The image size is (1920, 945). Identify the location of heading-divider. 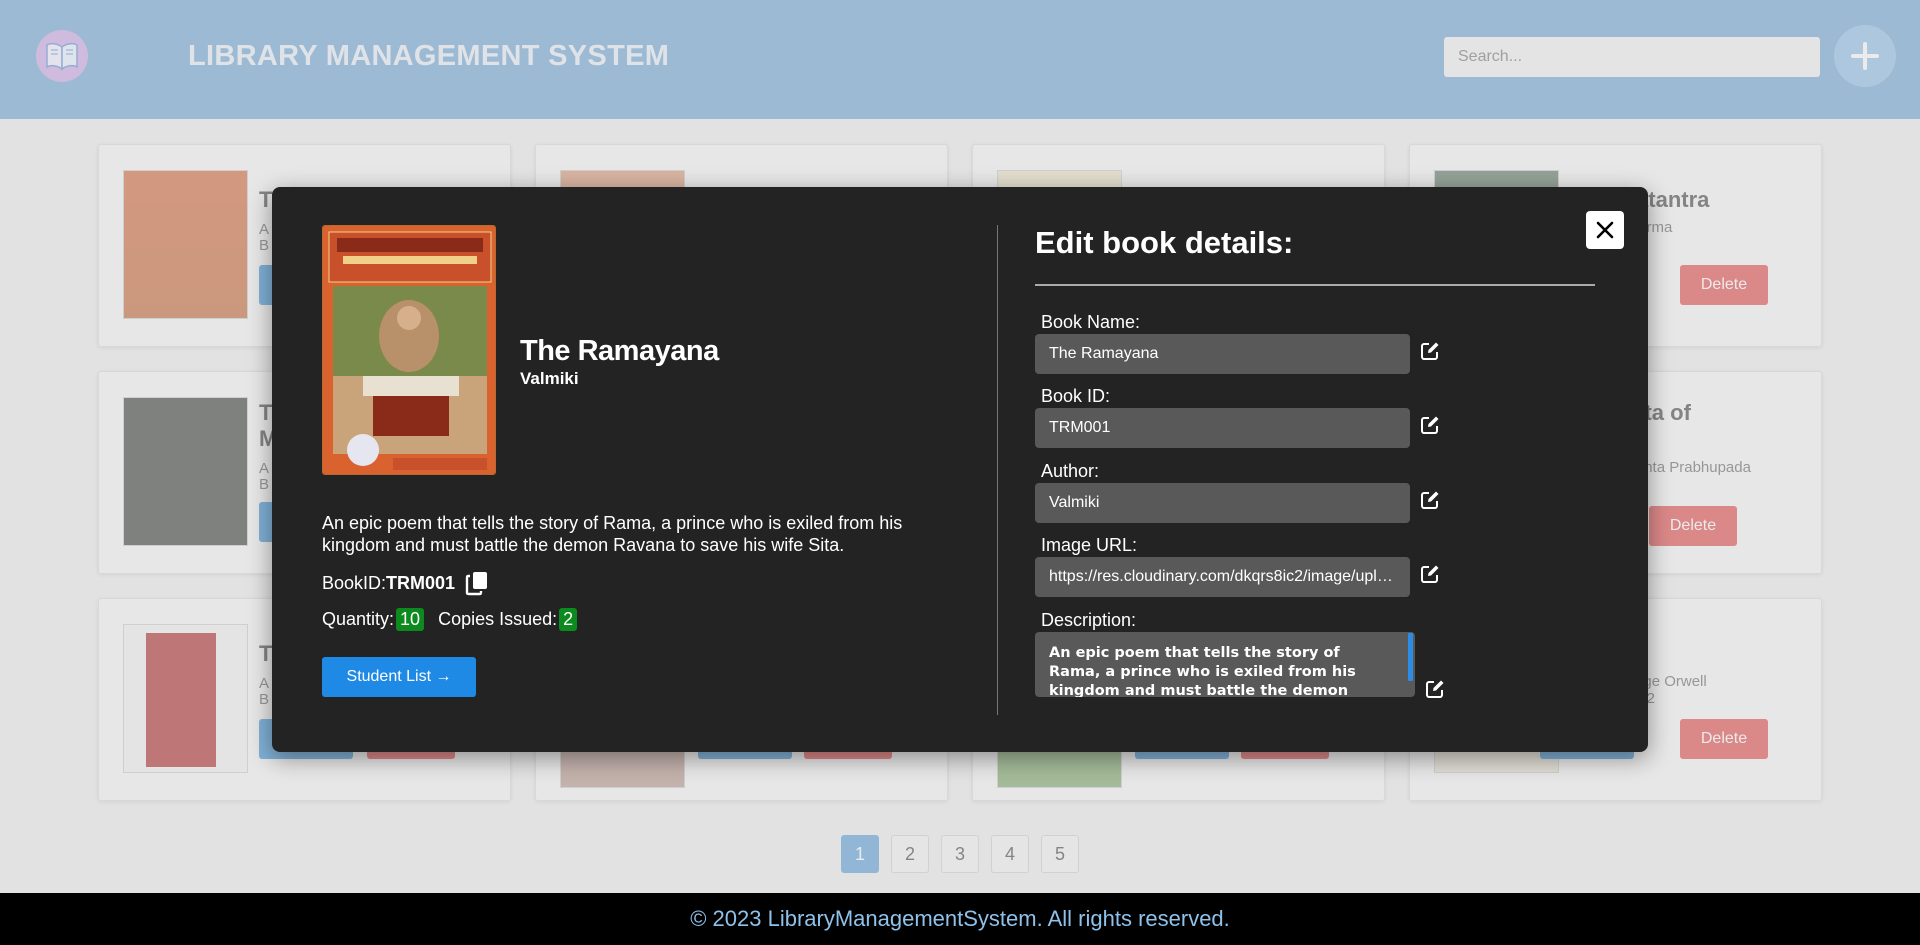
(1315, 285).